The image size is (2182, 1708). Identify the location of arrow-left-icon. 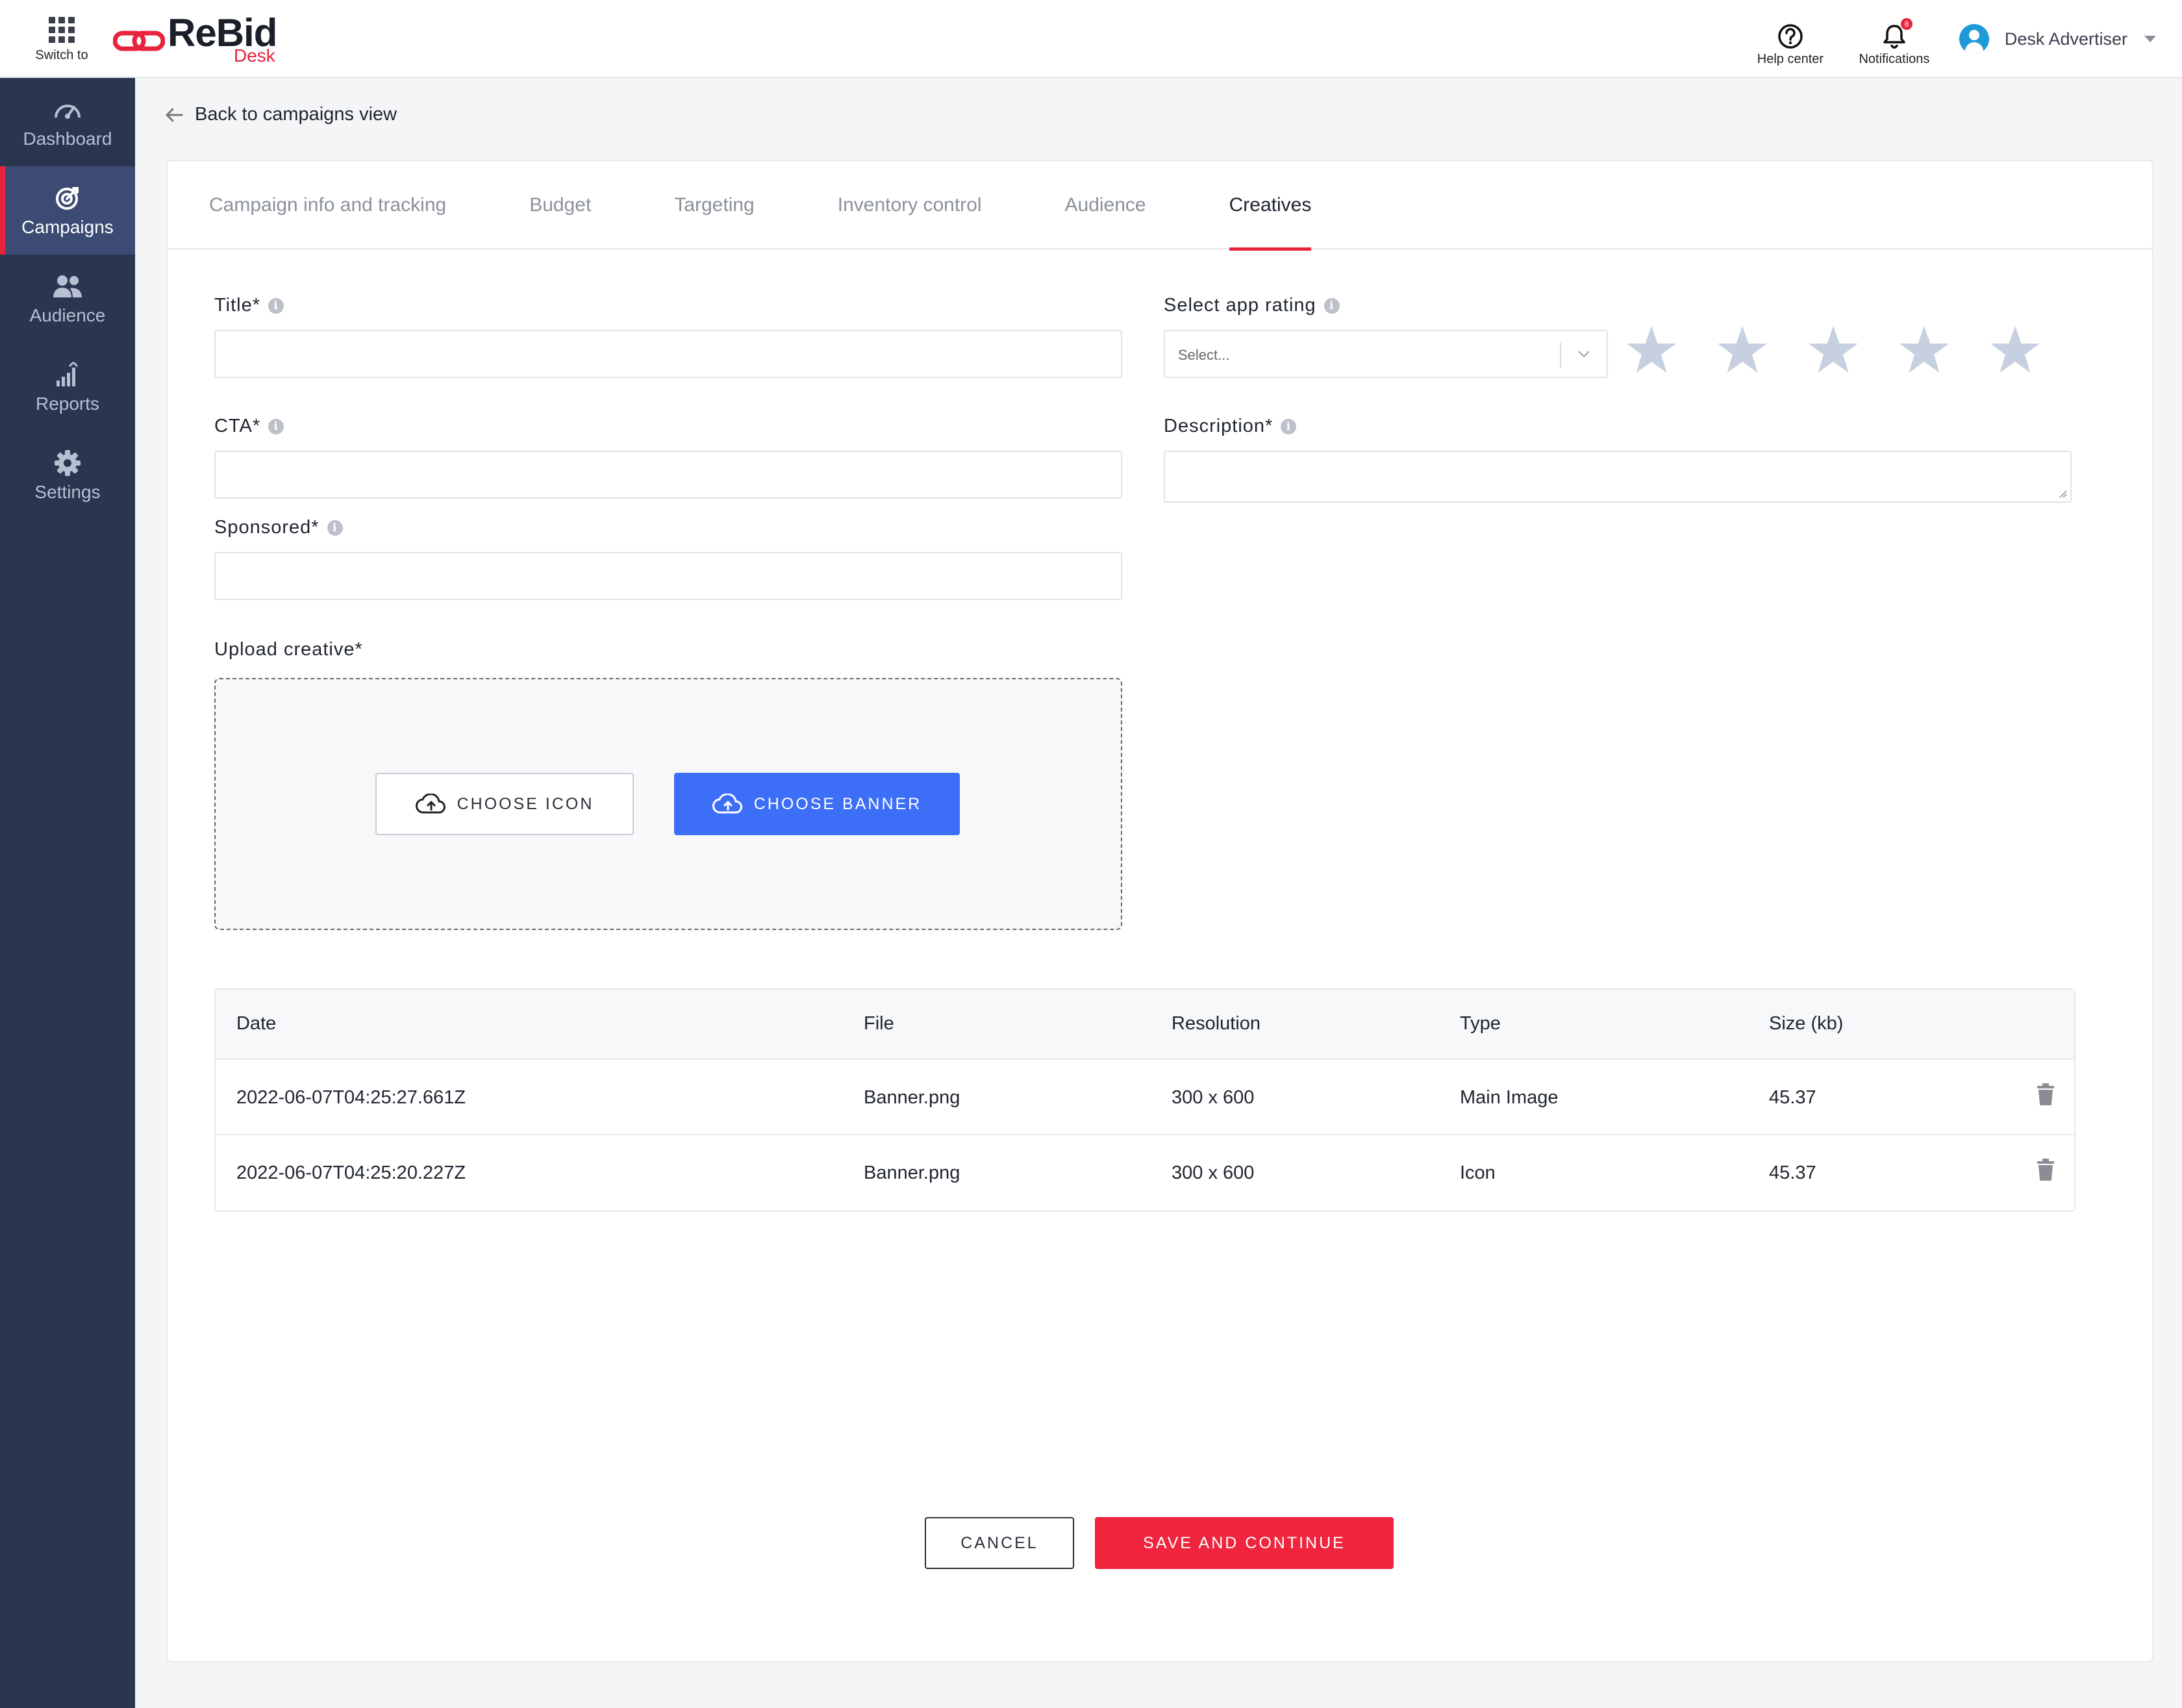
(174, 114).